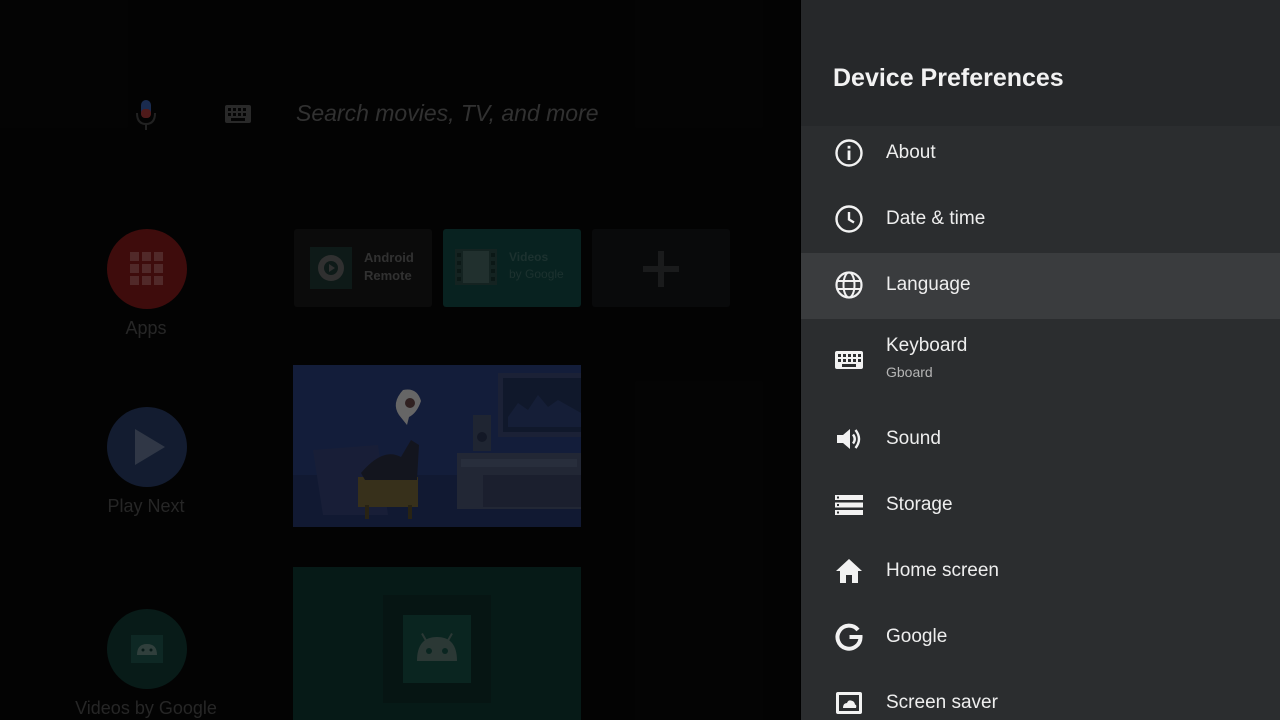 Image resolution: width=1280 pixels, height=720 pixels. I want to click on clock-icon, so click(849, 219).